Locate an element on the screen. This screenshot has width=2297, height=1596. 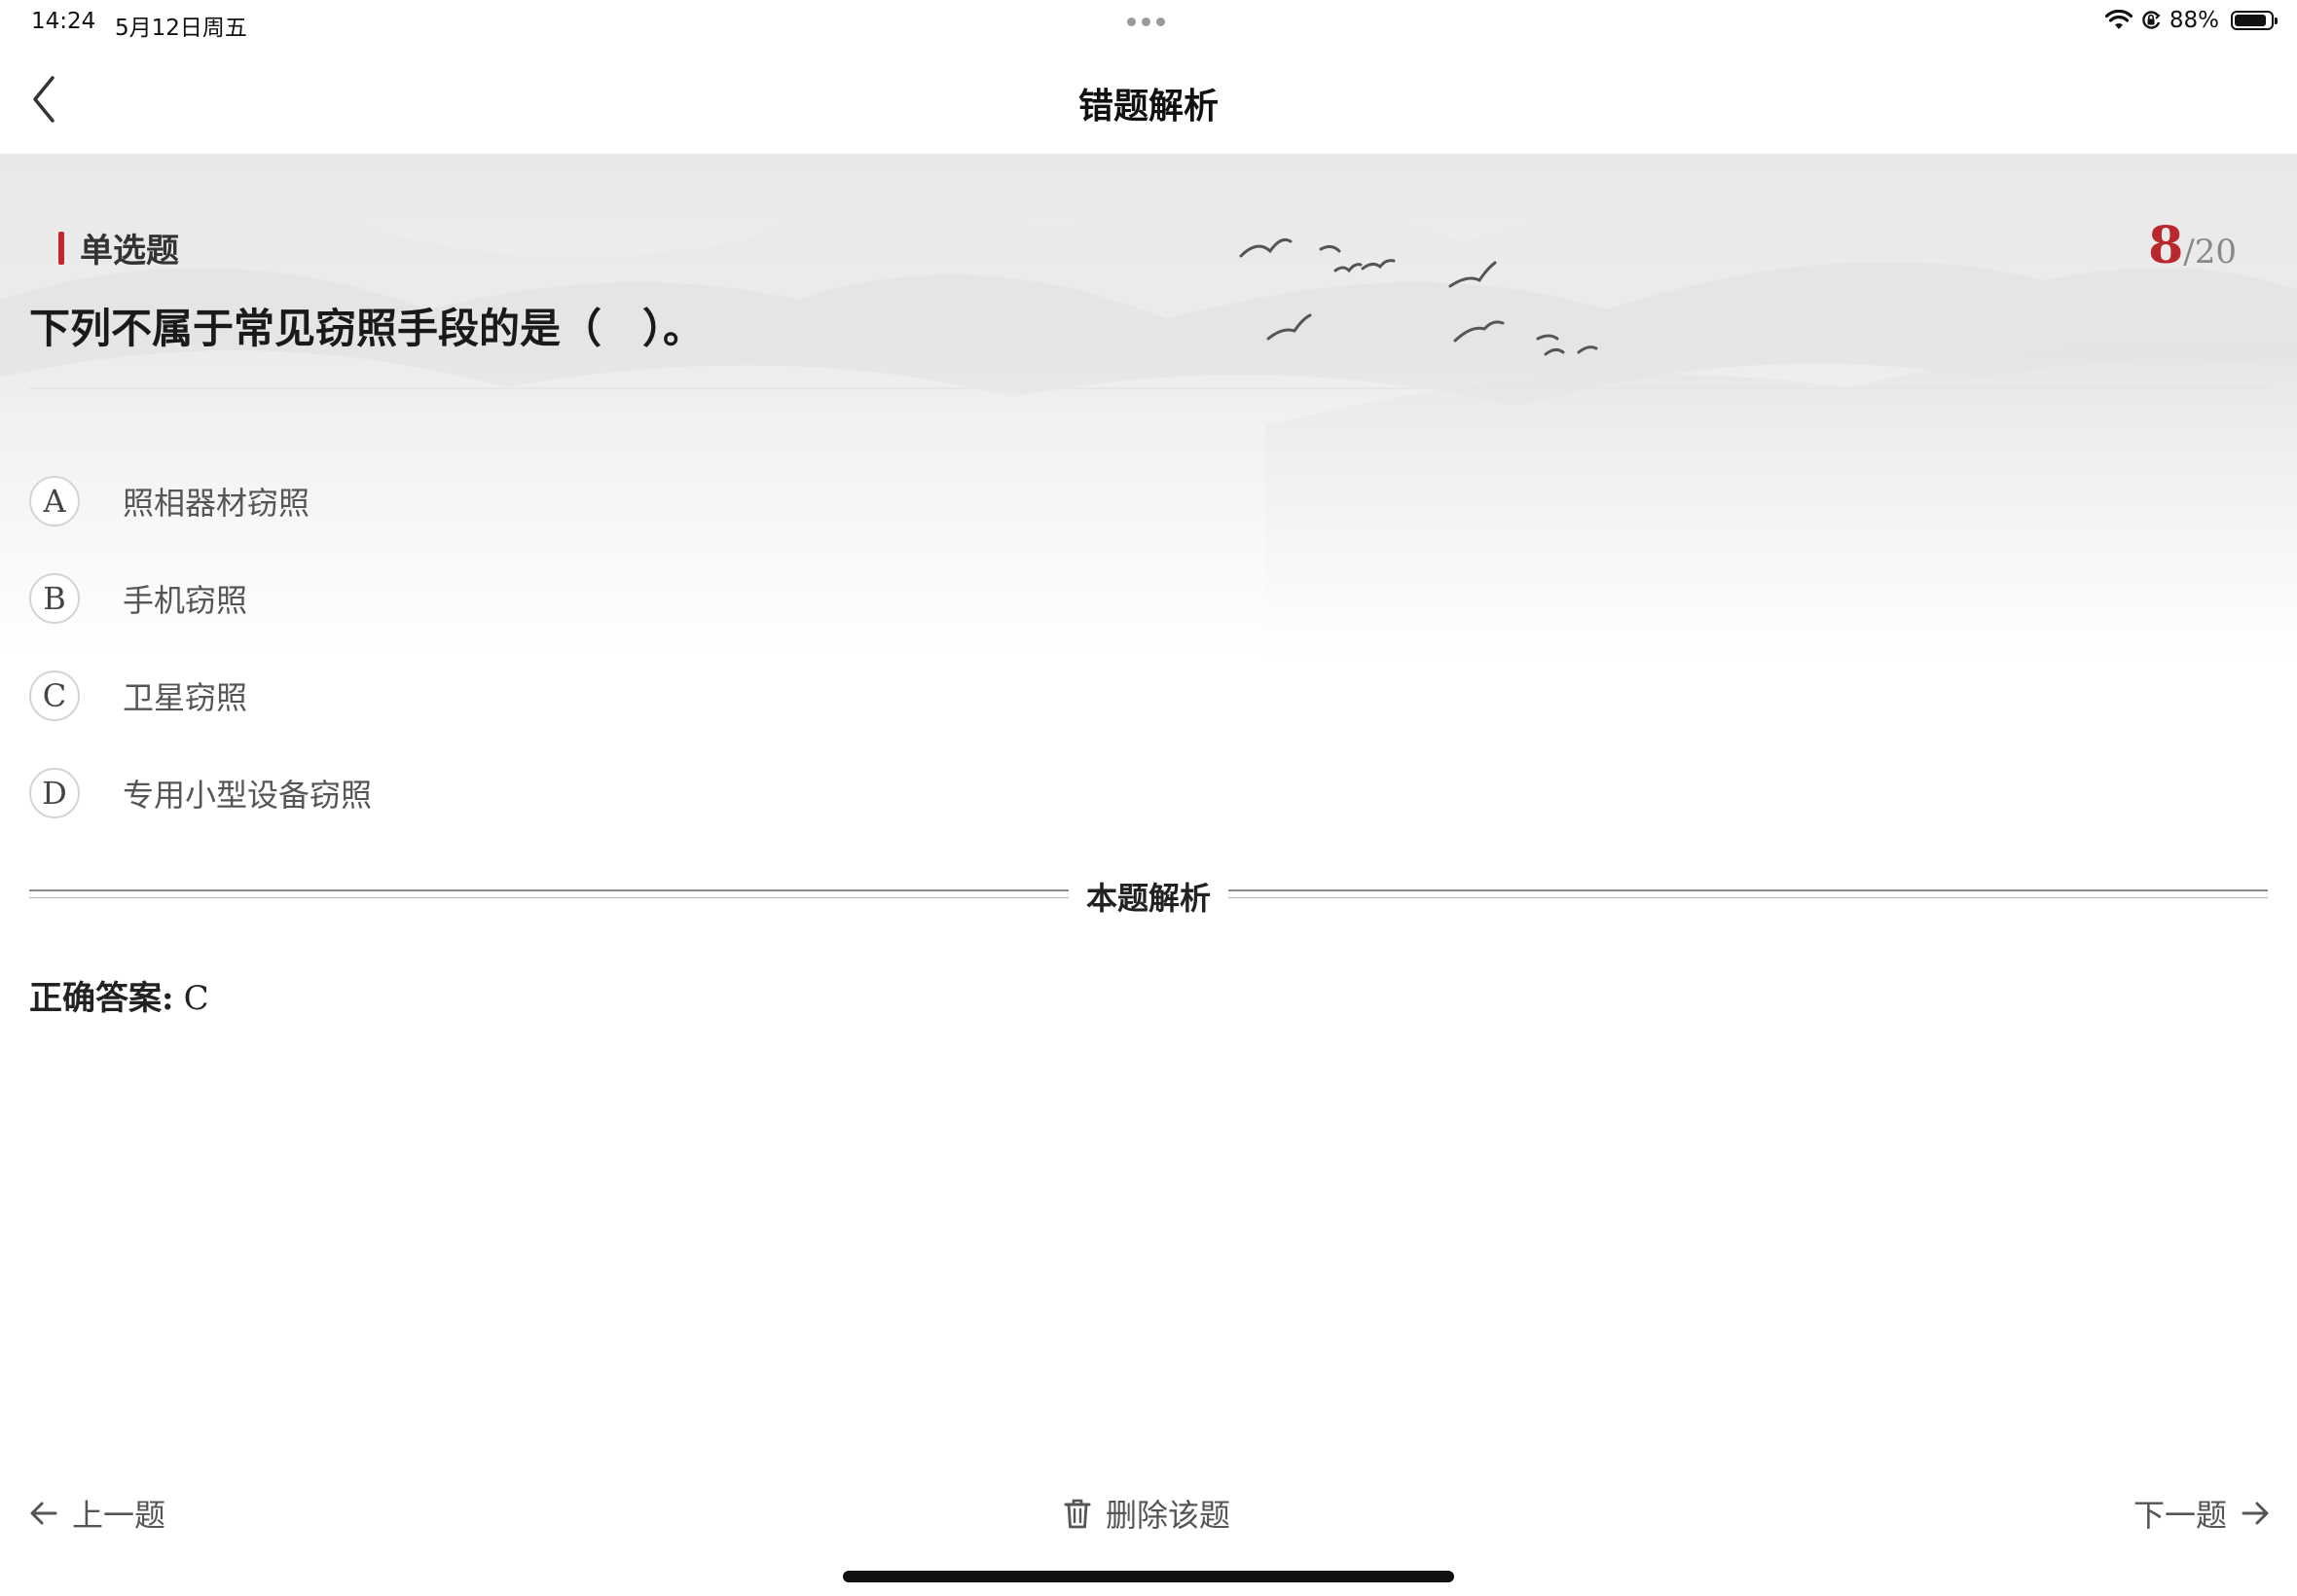
next-question-button: 下一题 is located at coordinates (2201, 1513).